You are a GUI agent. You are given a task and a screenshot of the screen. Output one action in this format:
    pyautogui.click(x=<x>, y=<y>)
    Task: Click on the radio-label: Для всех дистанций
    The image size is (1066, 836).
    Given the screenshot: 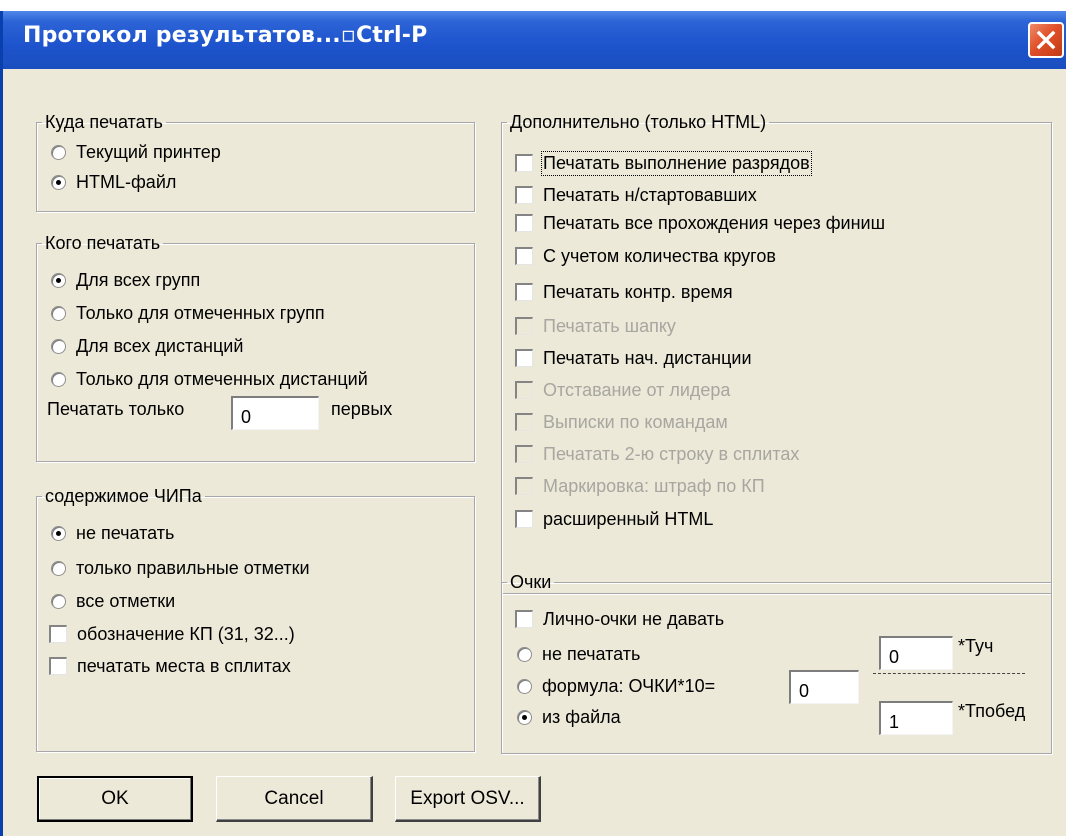 What is the action you would take?
    pyautogui.click(x=160, y=345)
    